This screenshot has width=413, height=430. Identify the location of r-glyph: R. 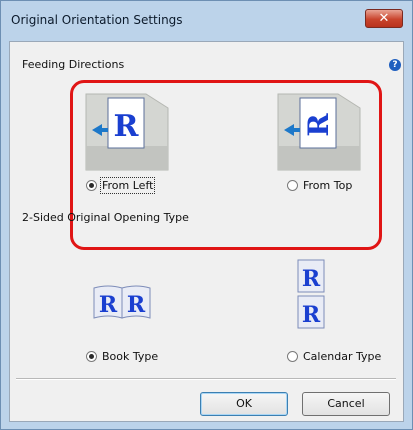
(127, 126).